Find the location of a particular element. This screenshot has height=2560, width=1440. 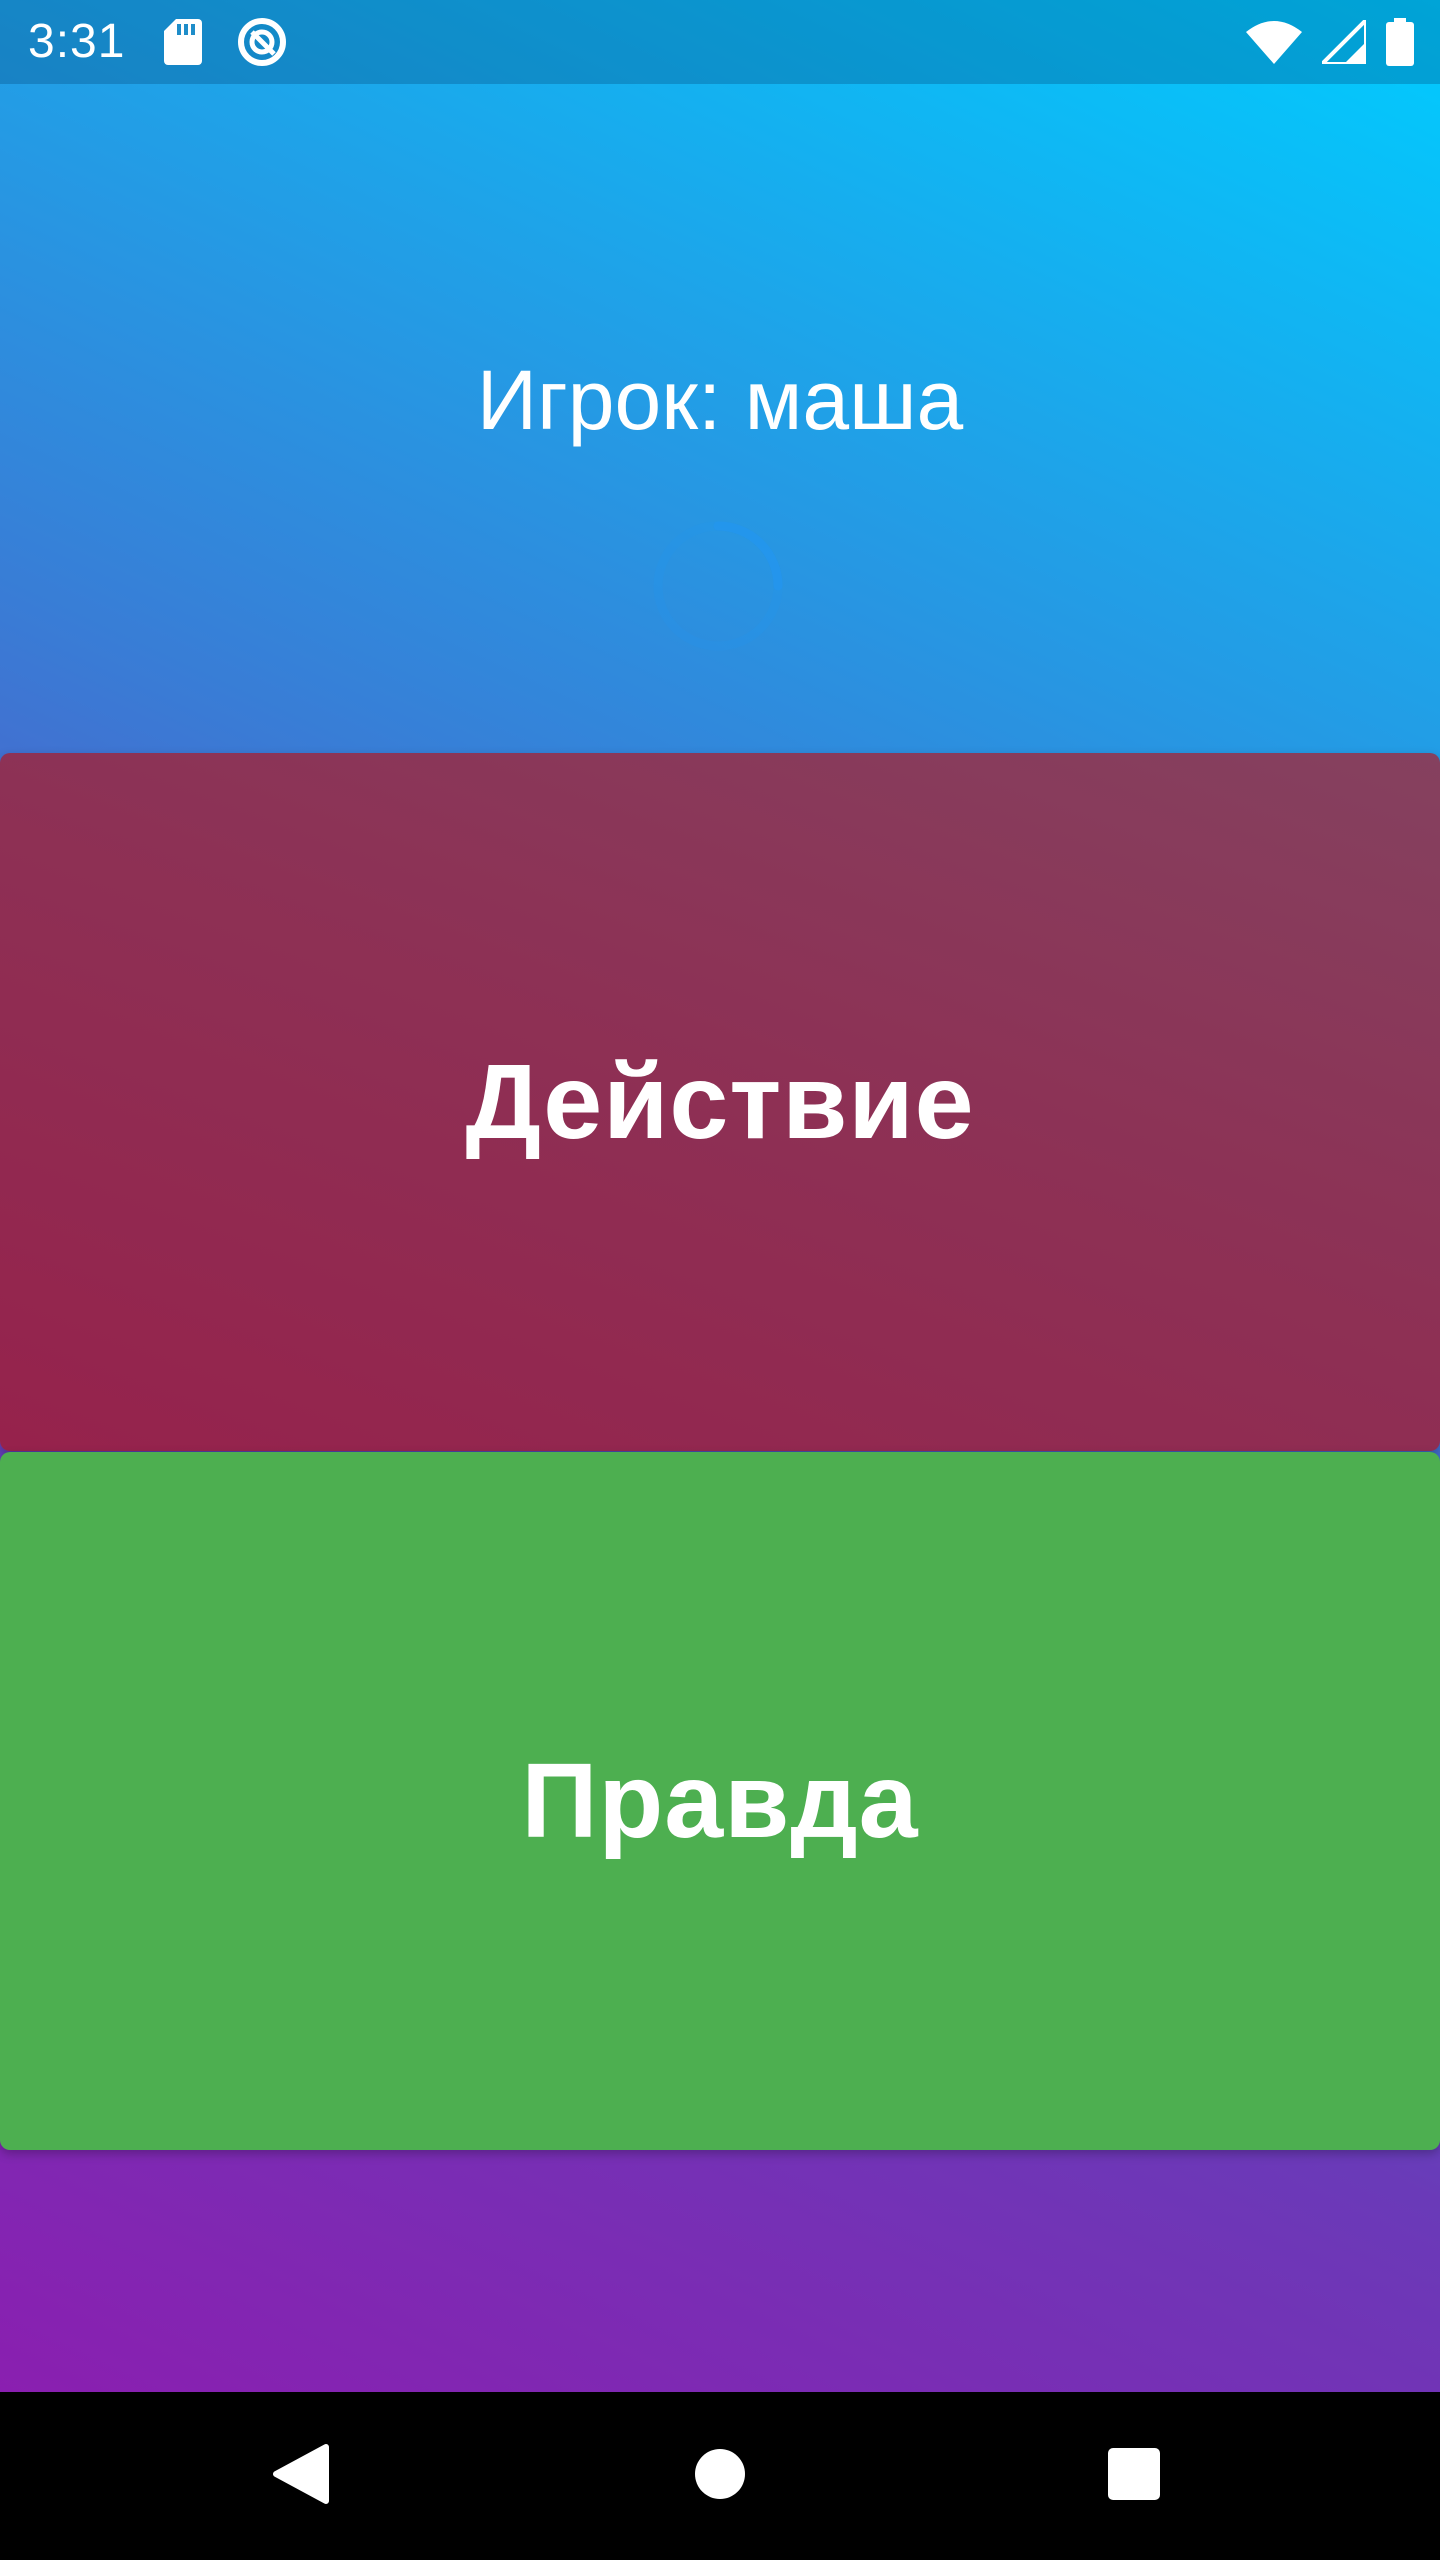

sync-icon is located at coordinates (262, 42).